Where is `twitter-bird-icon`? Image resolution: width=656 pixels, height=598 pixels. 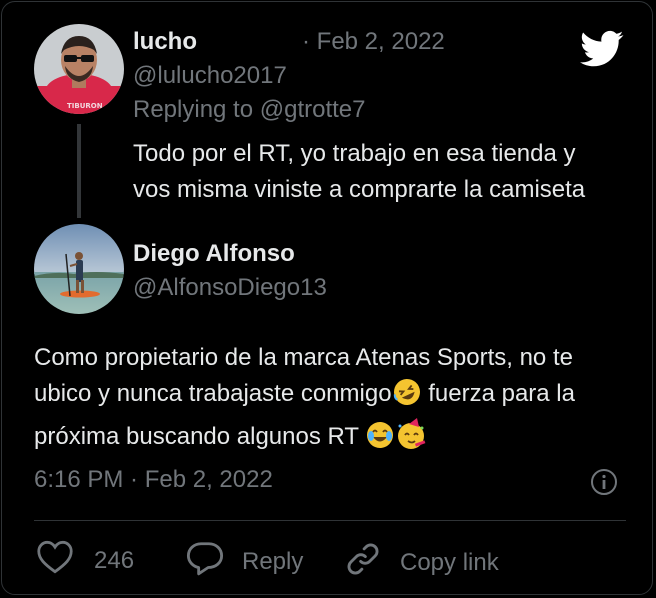 twitter-bird-icon is located at coordinates (602, 51).